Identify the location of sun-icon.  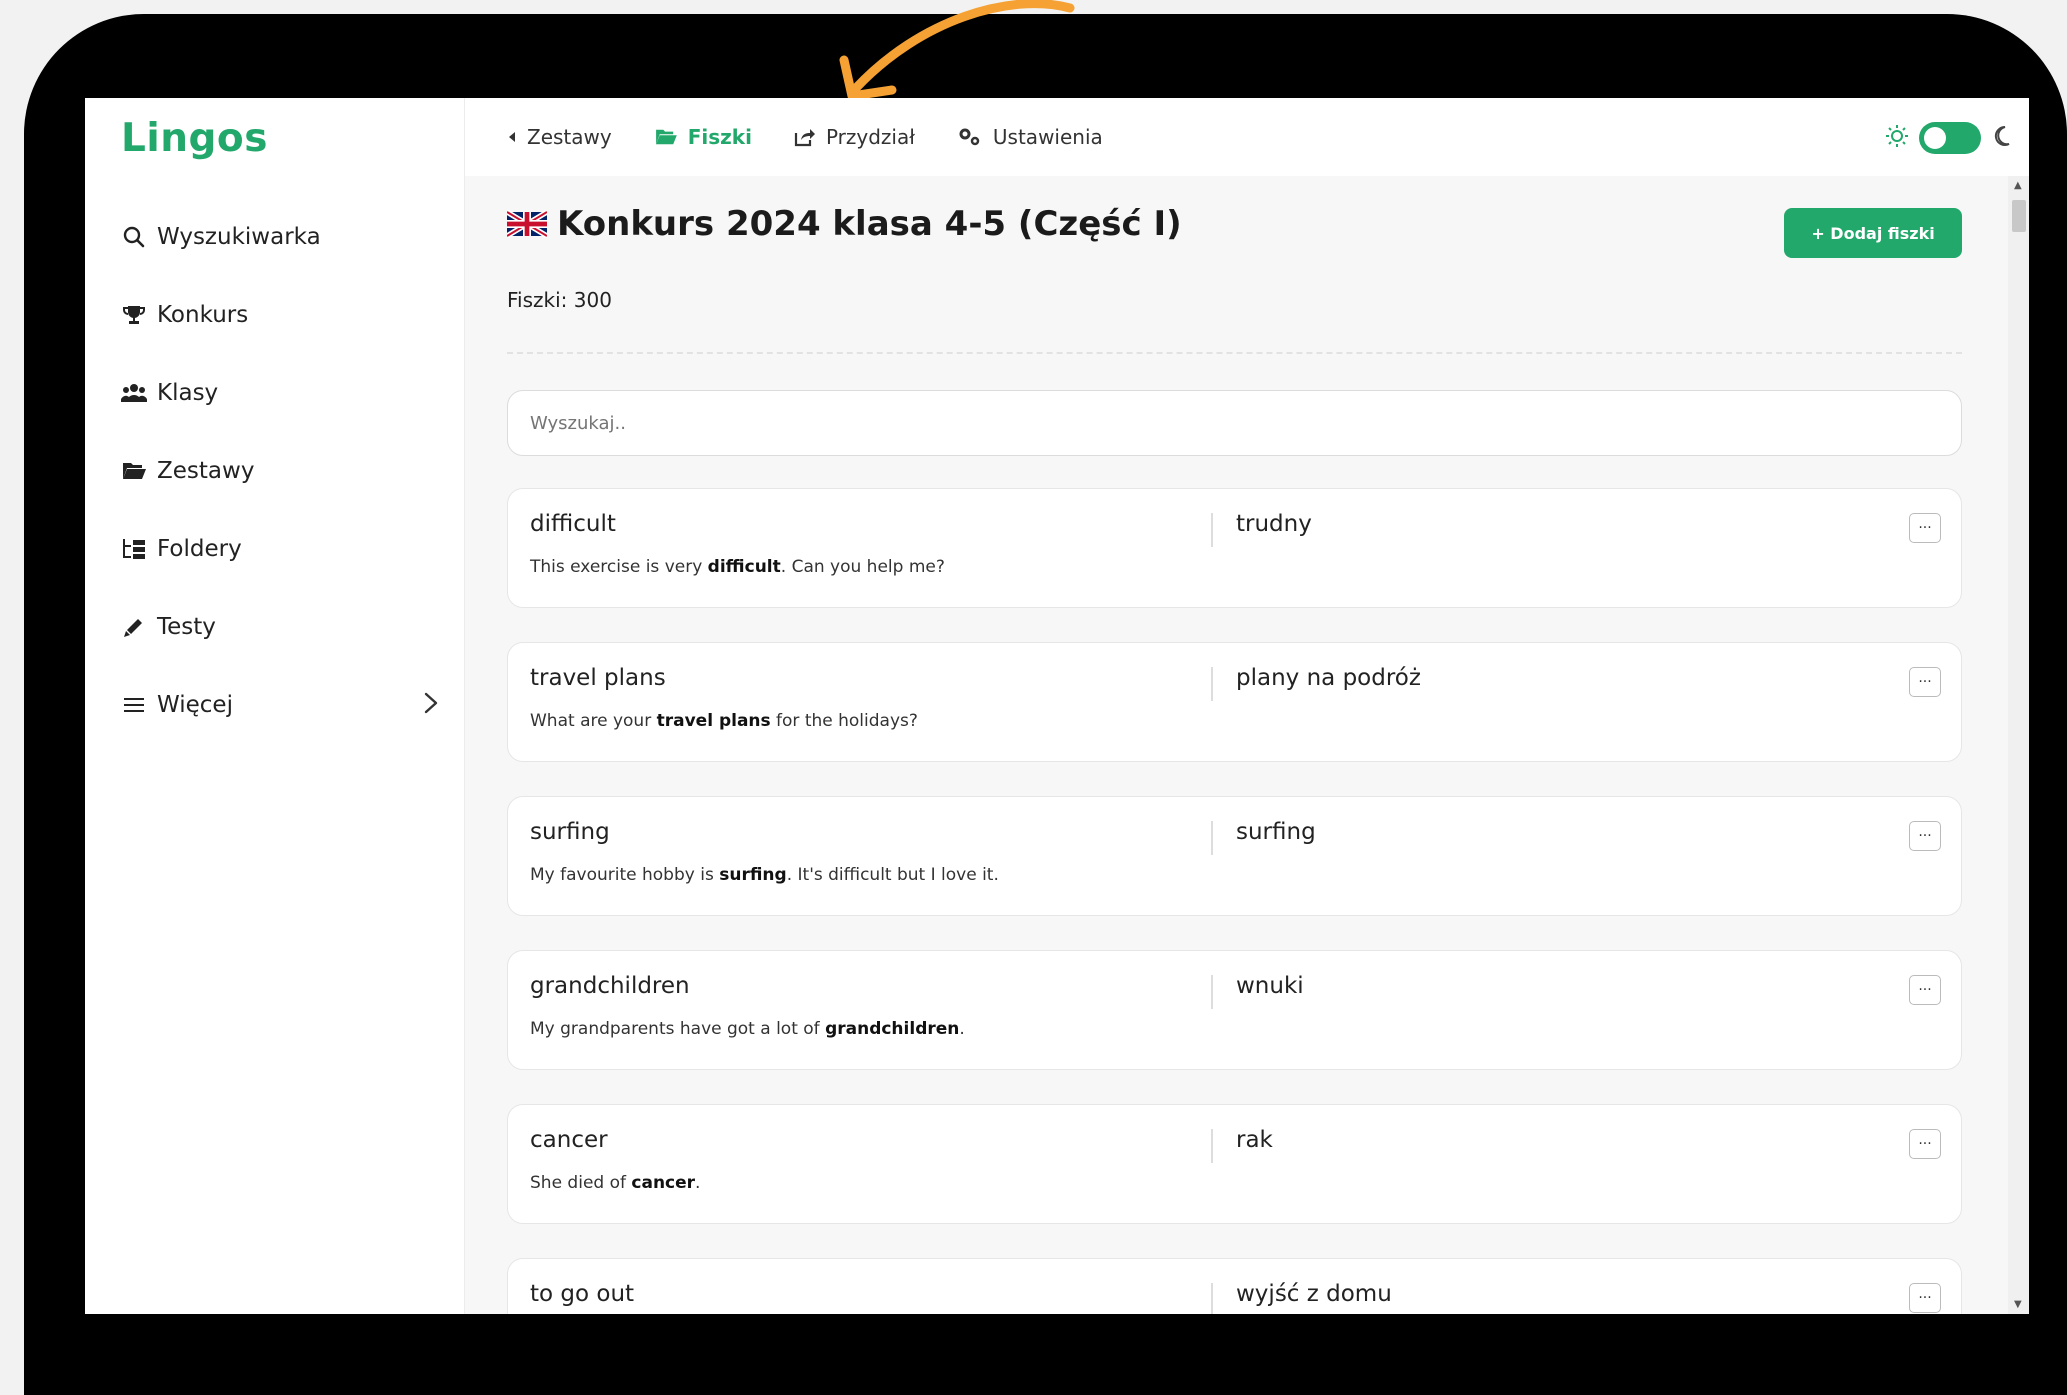
(1897, 138).